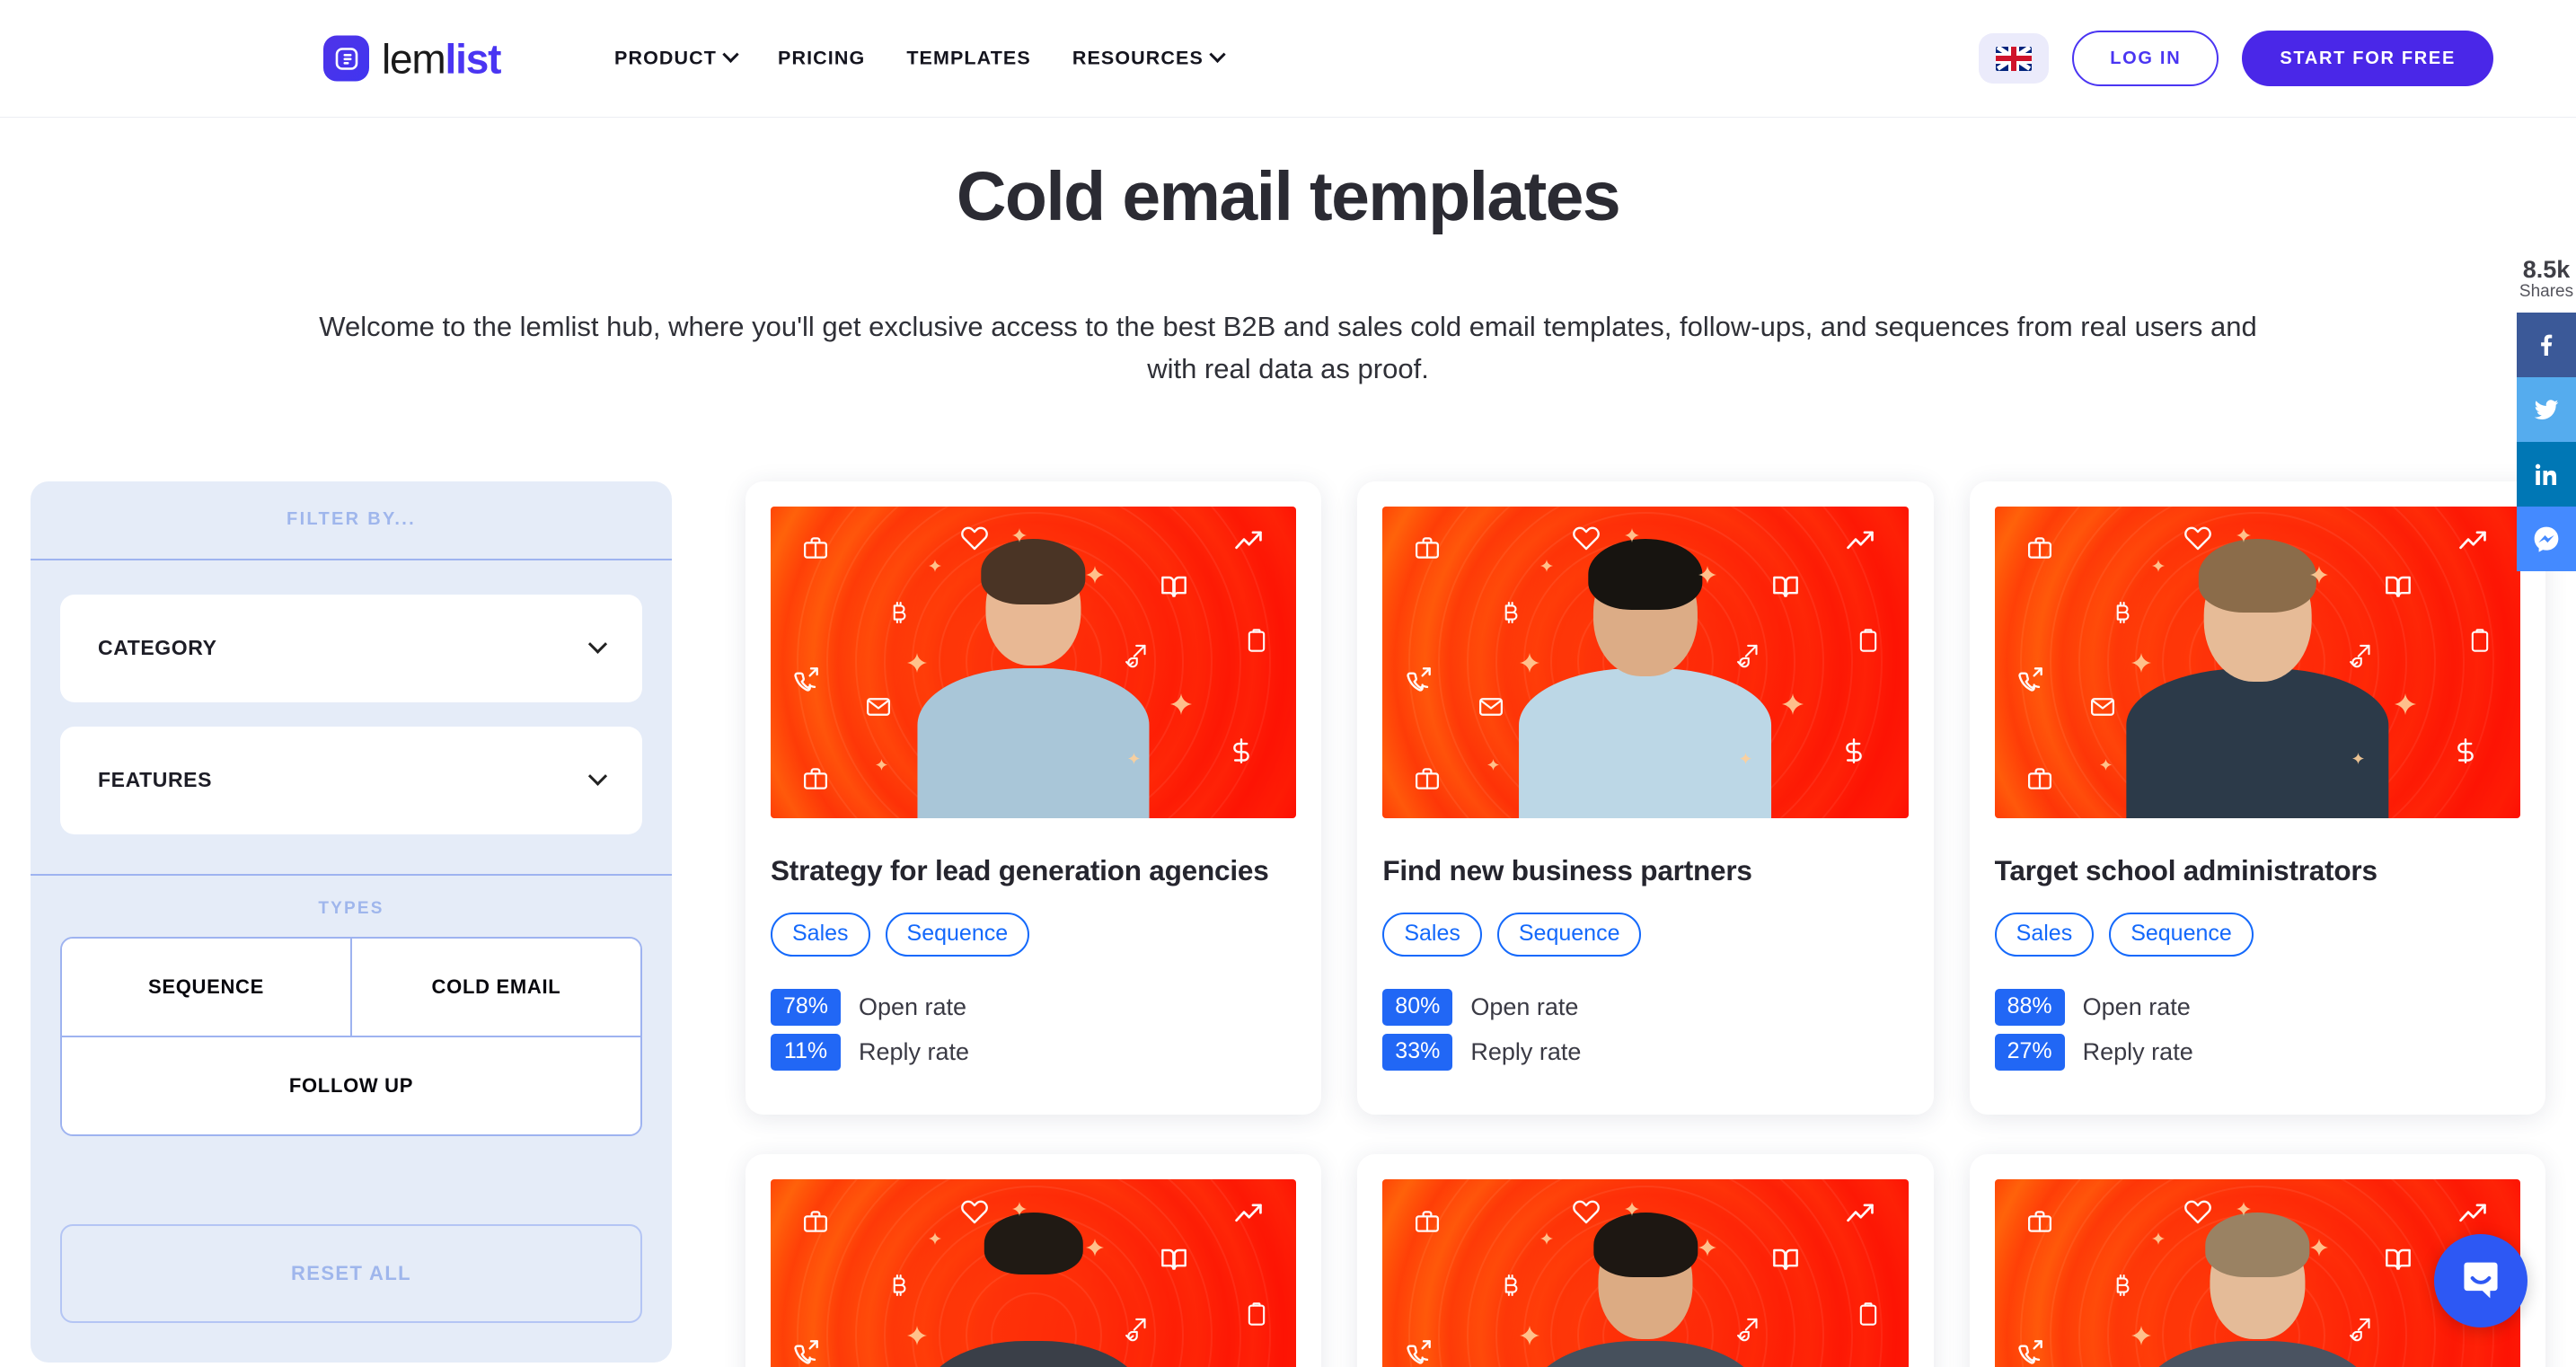 The image size is (2576, 1367). I want to click on facebook-share-button, so click(2546, 346).